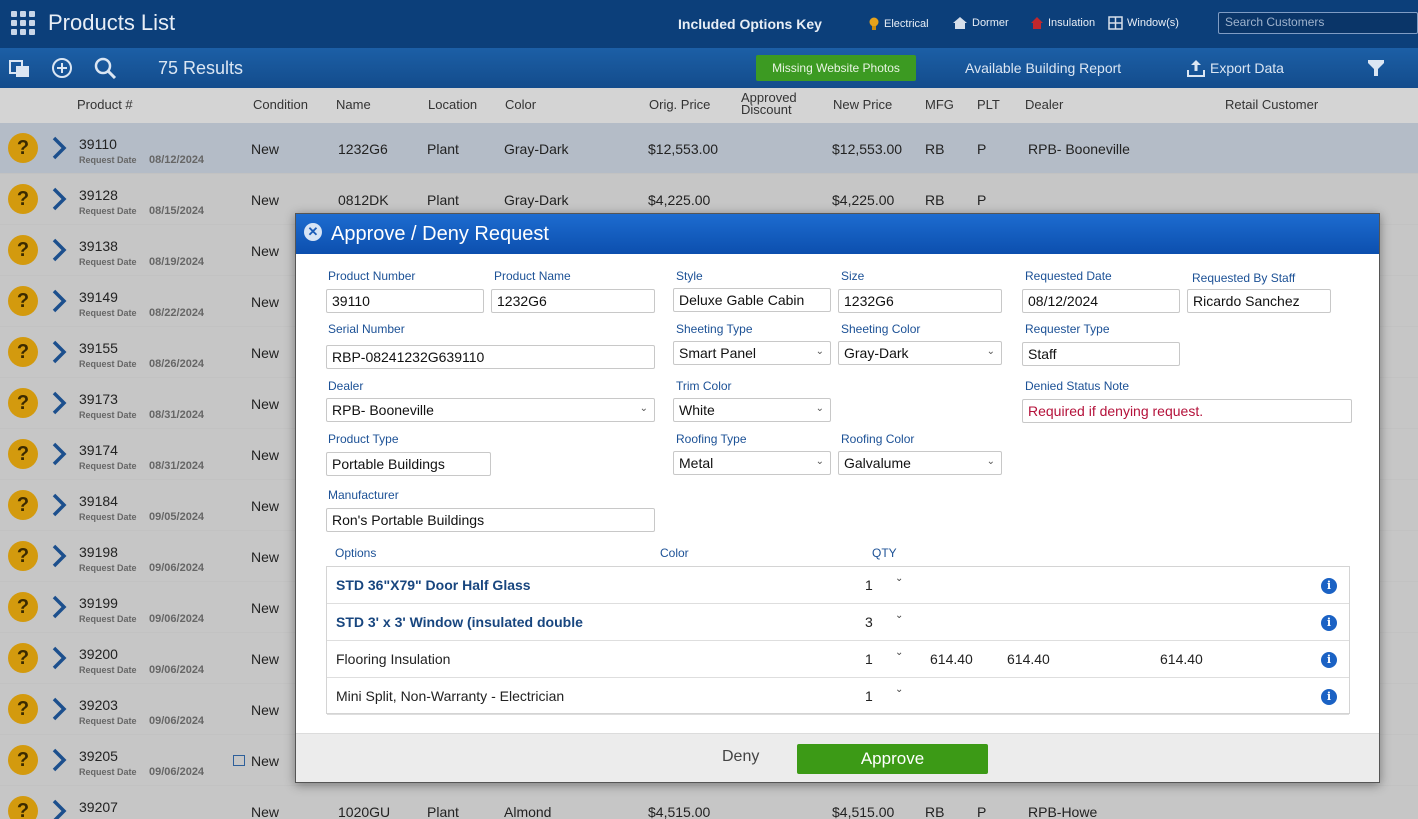 The width and height of the screenshot is (1418, 819). I want to click on request-date: 09/06/2024, so click(177, 619).